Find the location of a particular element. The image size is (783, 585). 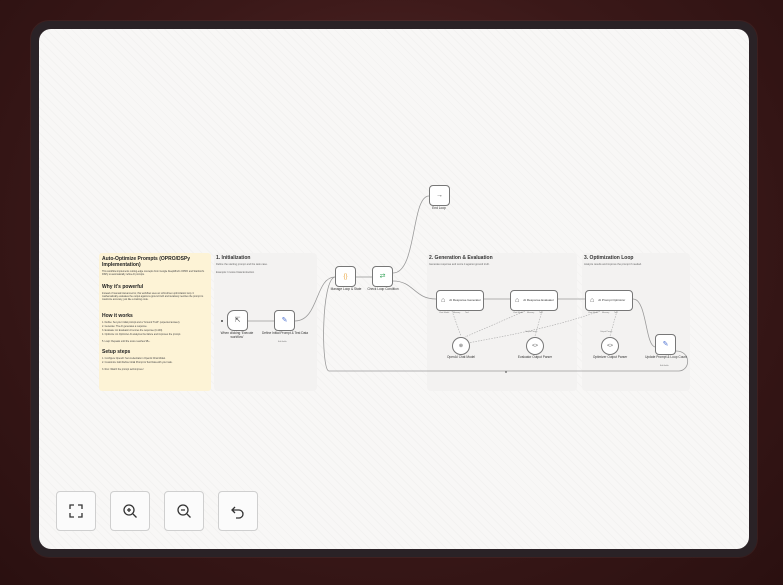

end-loop-node: → is located at coordinates (439, 195).